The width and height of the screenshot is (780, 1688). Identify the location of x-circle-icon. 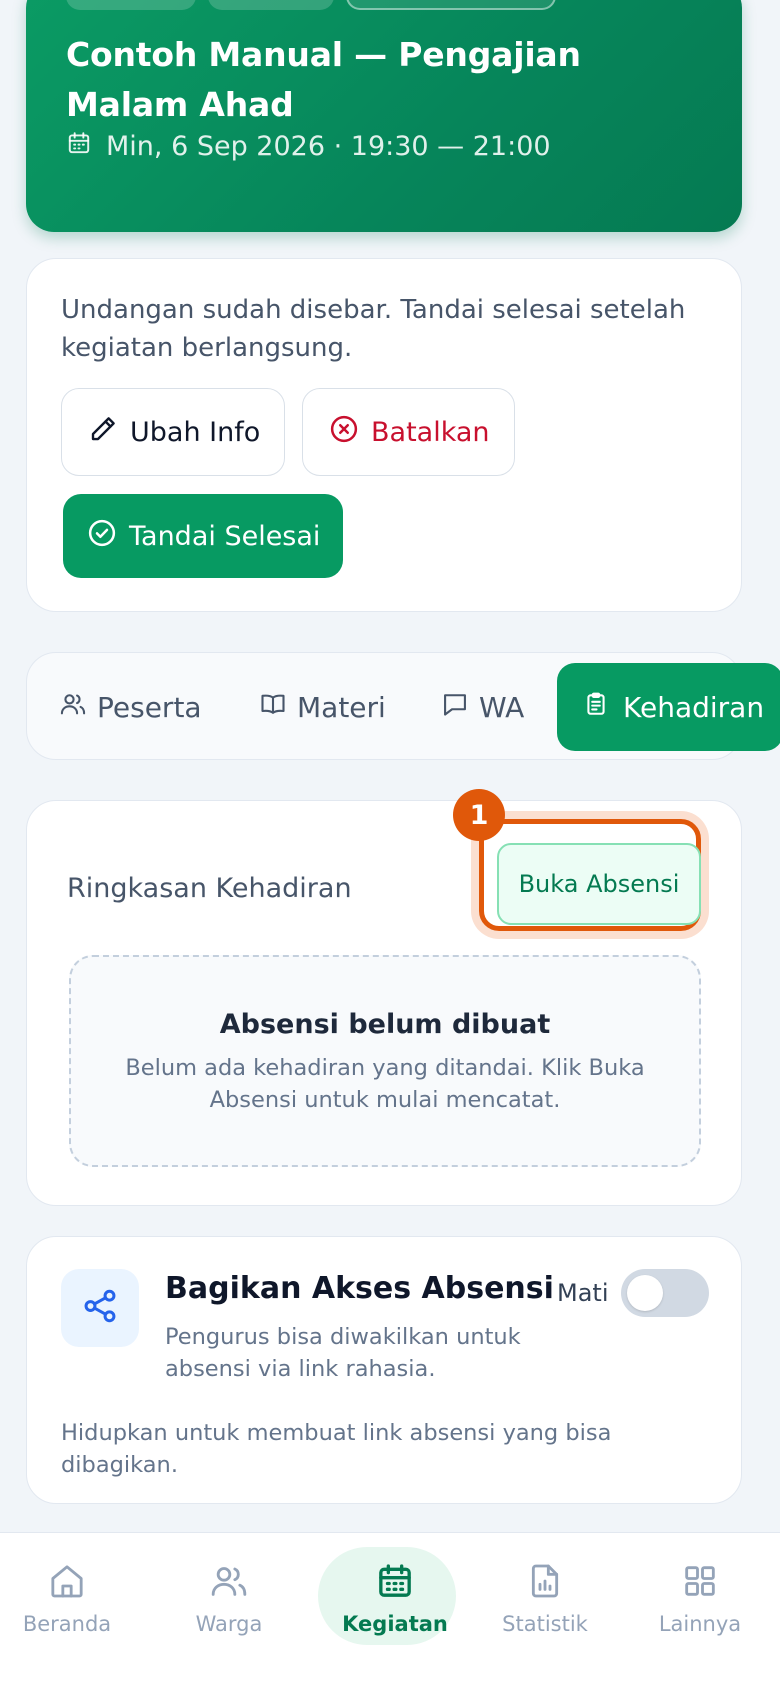
(344, 432).